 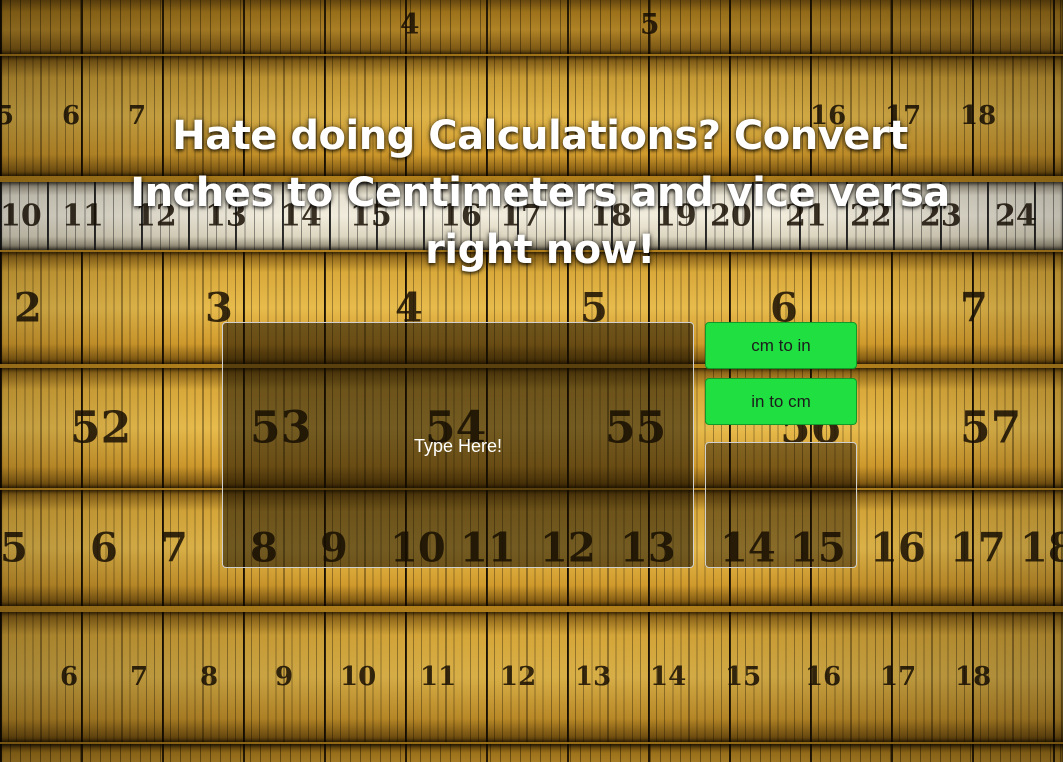 I want to click on result-output, so click(x=781, y=505).